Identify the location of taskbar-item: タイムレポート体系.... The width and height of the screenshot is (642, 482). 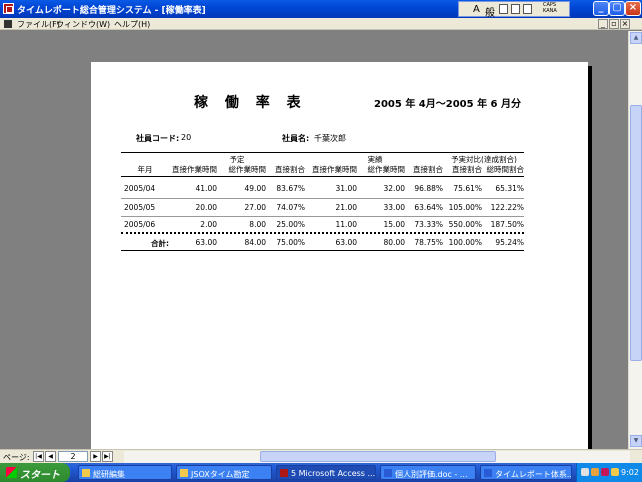
(526, 472).